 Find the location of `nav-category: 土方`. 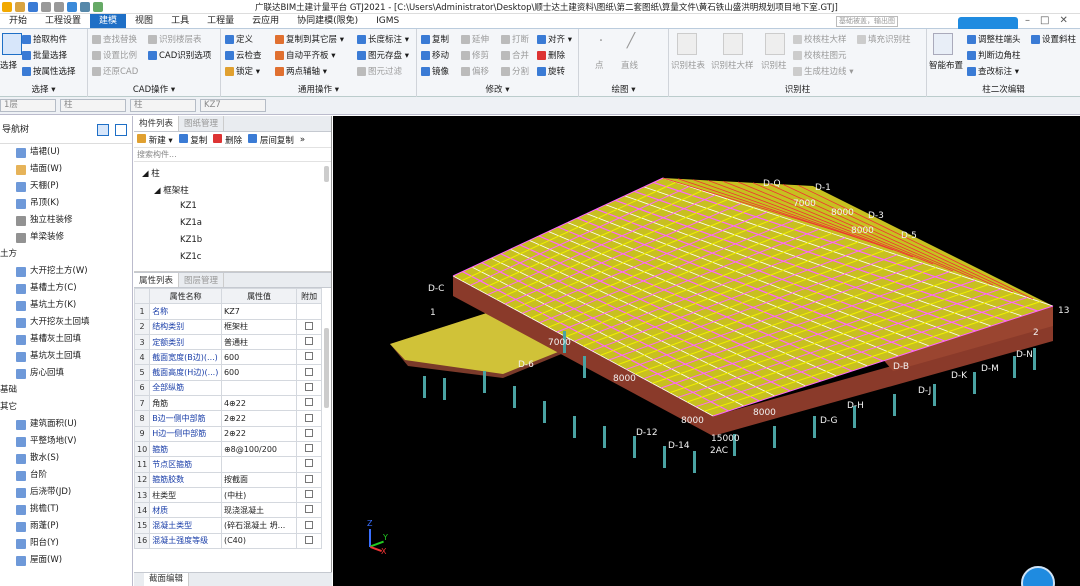

nav-category: 土方 is located at coordinates (66, 254).